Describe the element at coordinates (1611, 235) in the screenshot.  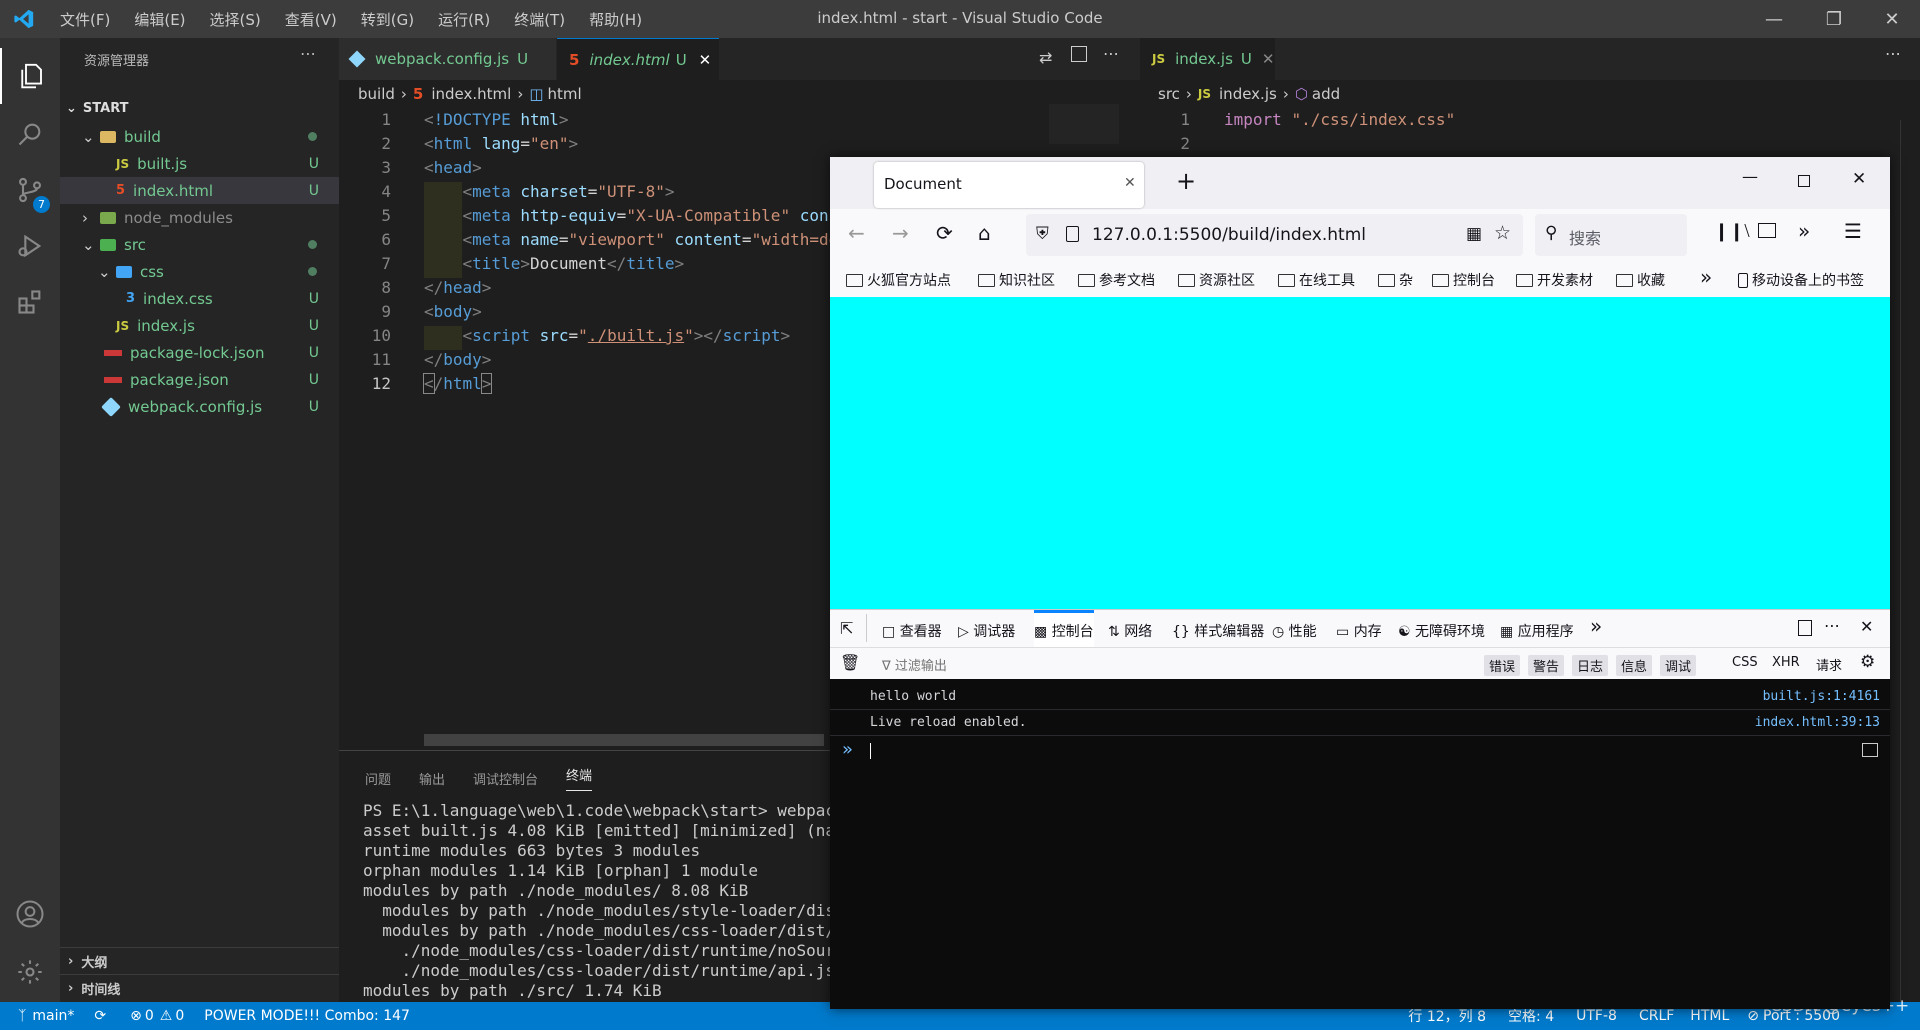
I see `search-box: ⚲ 搜索` at that location.